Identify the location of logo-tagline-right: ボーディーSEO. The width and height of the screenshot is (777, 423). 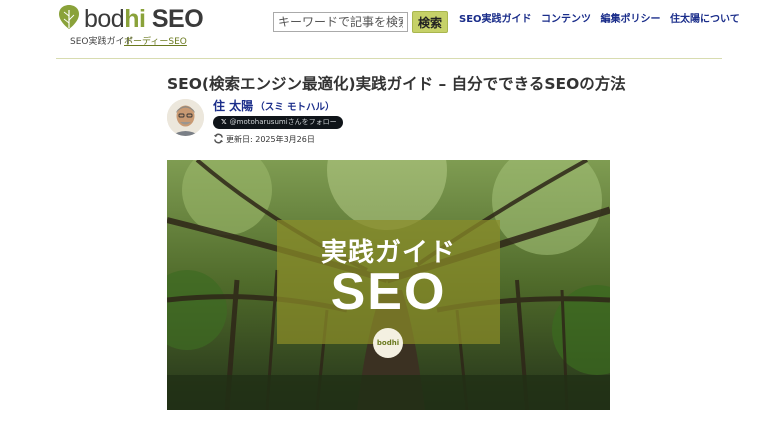
(155, 40).